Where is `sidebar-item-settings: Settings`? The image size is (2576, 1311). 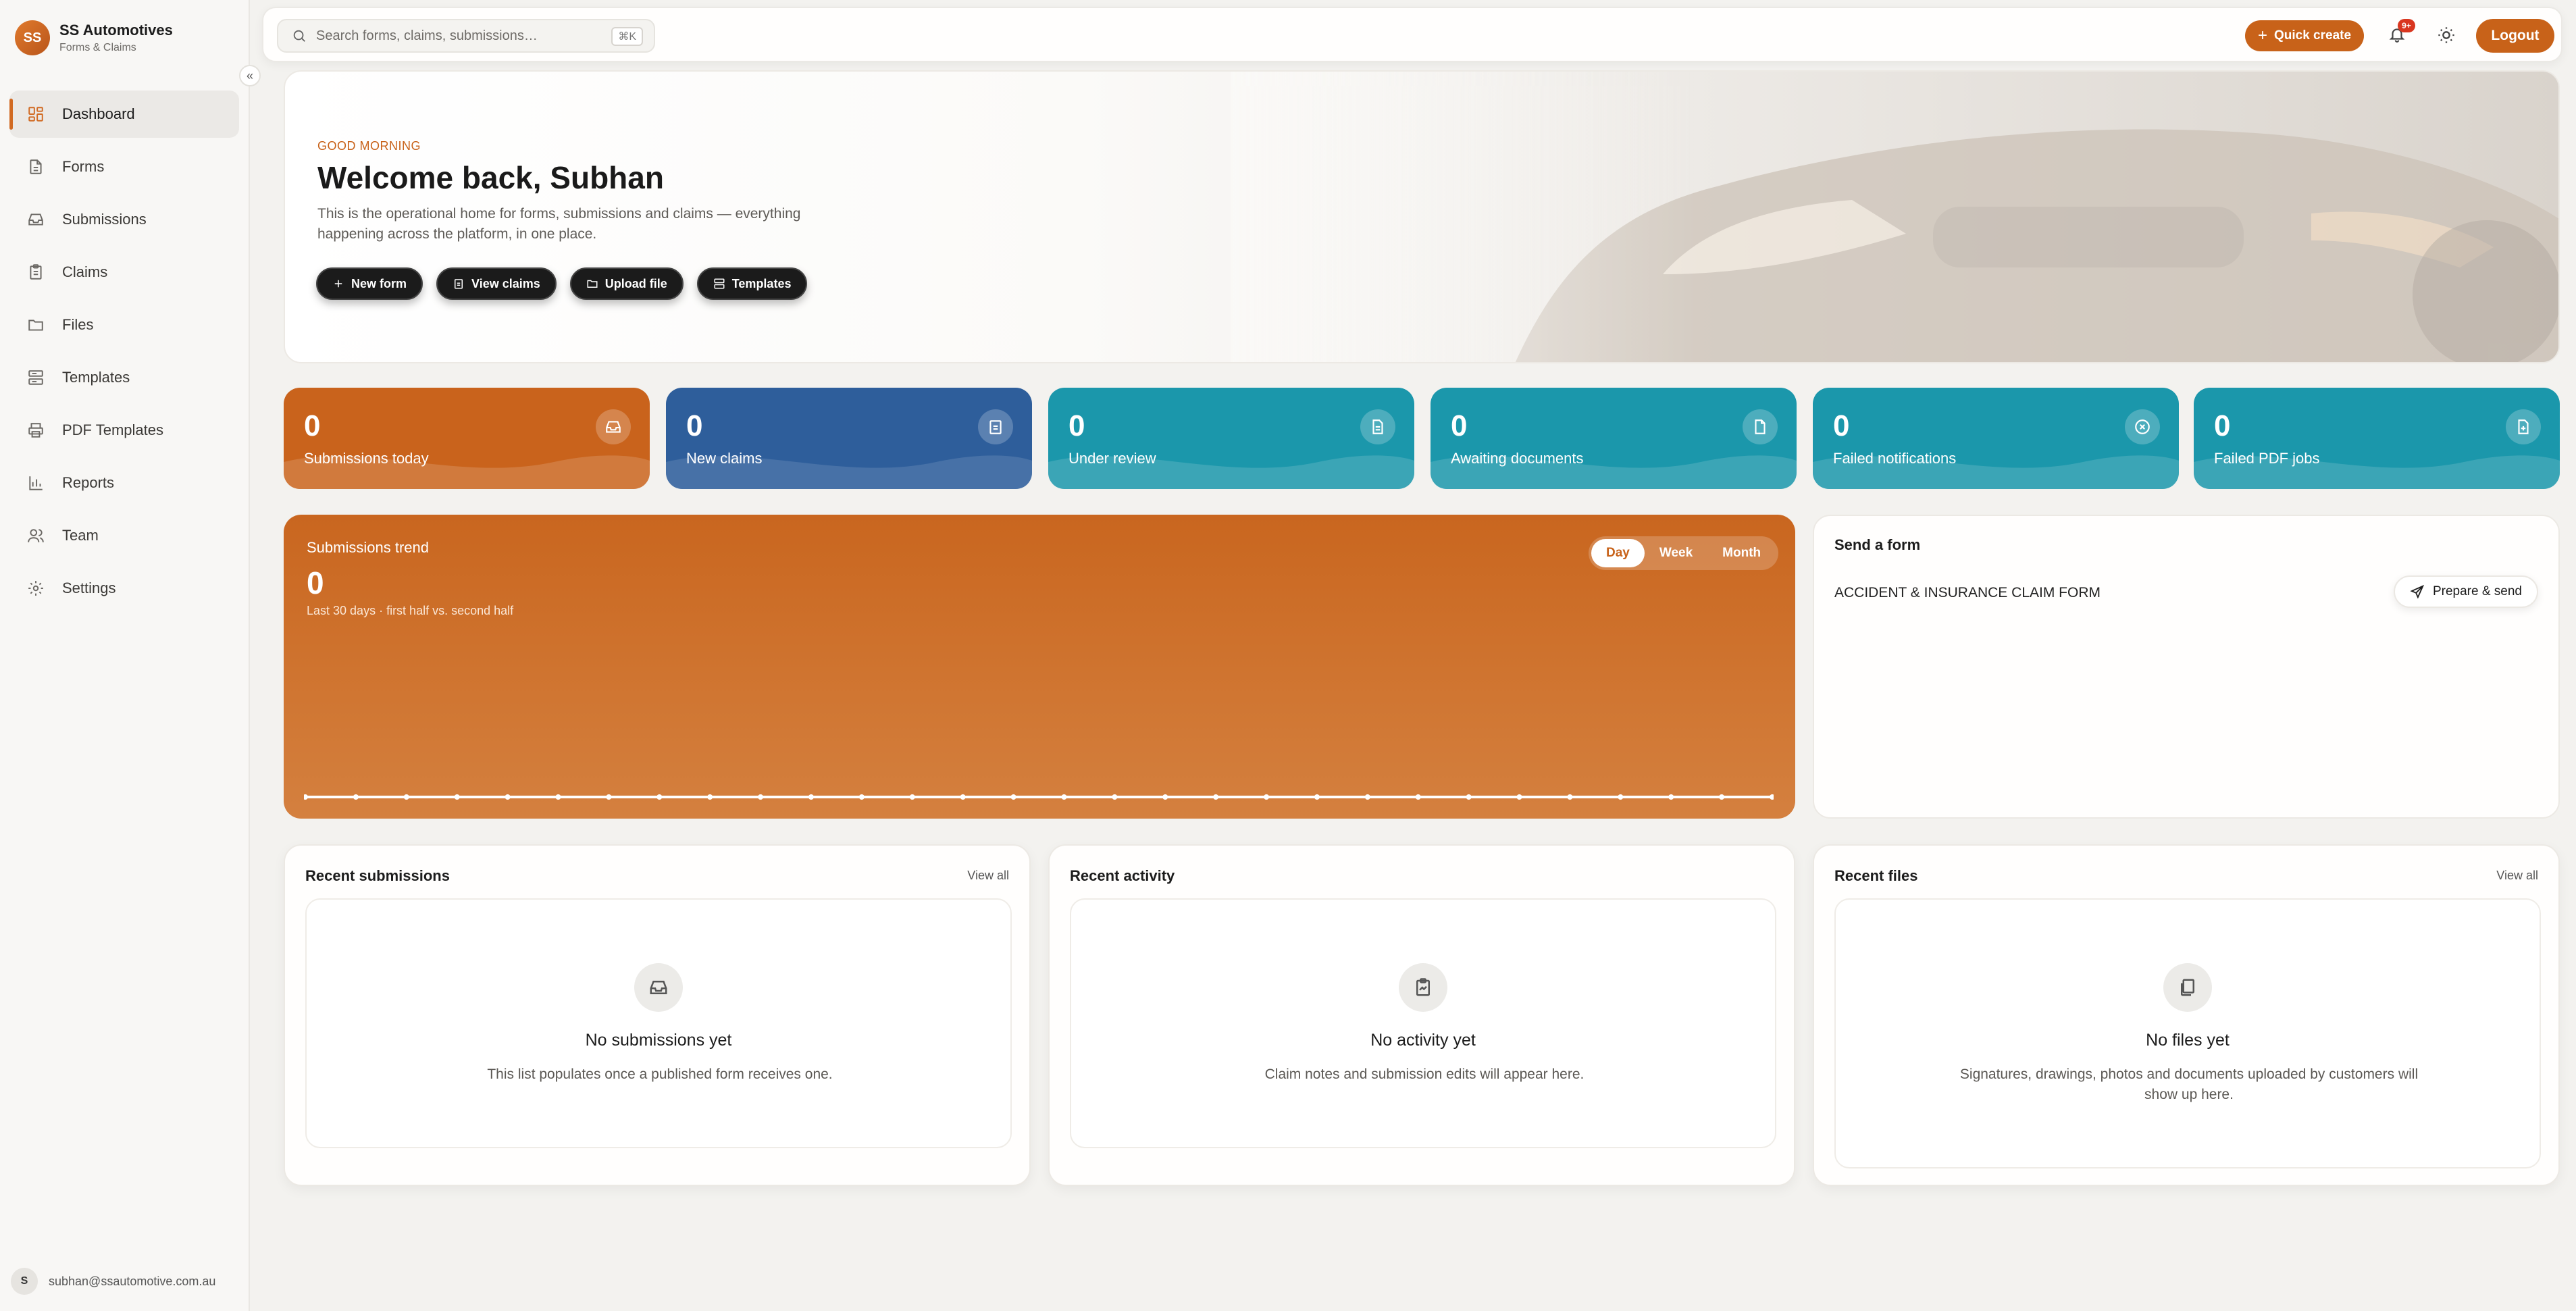 sidebar-item-settings: Settings is located at coordinates (124, 588).